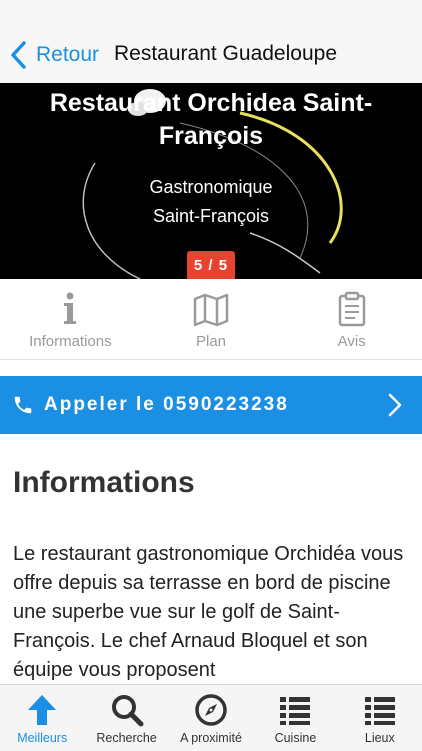 This screenshot has width=422, height=751. Describe the element at coordinates (104, 482) in the screenshot. I see `section-title: Informations` at that location.